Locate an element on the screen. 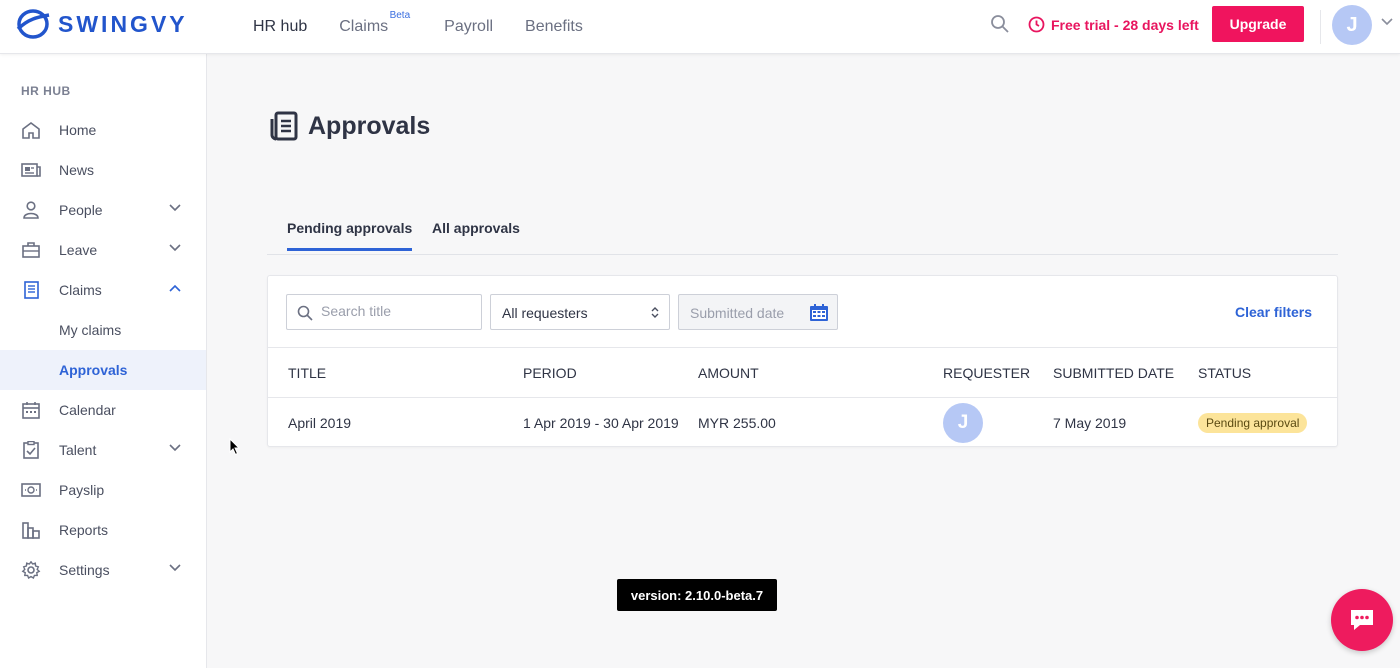 The image size is (1400, 668). column-header-requester: REQUESTER is located at coordinates (986, 373).